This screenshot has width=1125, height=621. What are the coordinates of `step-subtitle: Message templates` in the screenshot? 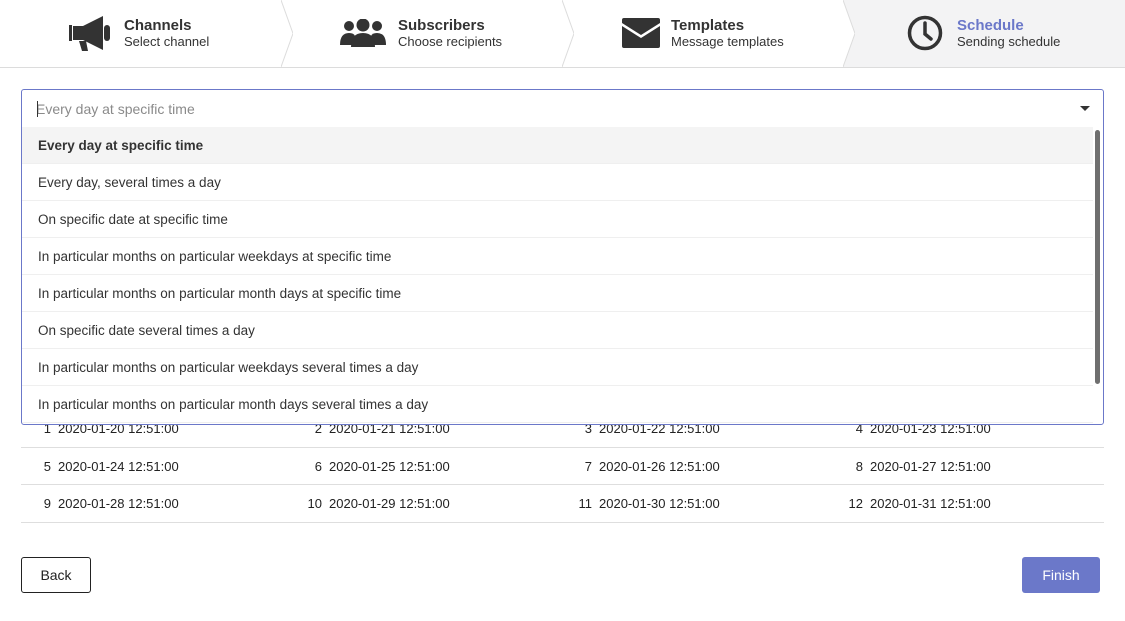 It's located at (727, 41).